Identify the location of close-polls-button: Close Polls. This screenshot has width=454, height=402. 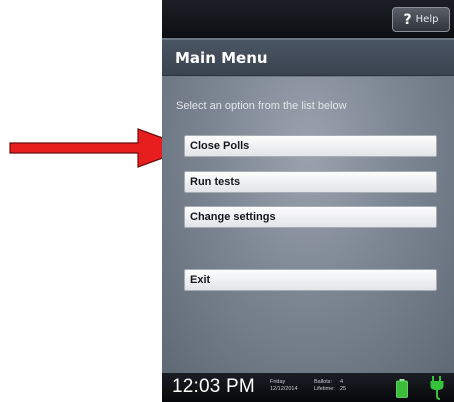
(310, 146).